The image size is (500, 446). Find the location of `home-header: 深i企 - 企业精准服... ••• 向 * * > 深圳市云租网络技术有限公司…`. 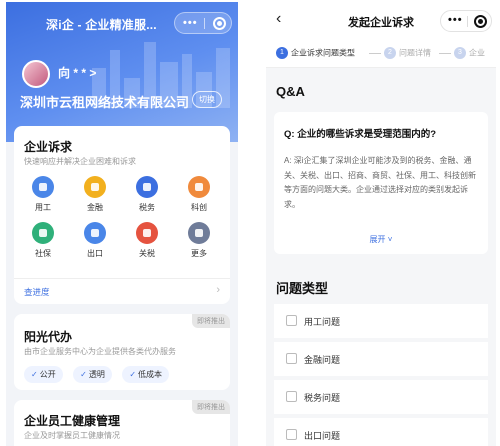

home-header: 深i企 - 企业精准服... ••• 向 * * > 深圳市云租网络技术有限公司… is located at coordinates (122, 72).